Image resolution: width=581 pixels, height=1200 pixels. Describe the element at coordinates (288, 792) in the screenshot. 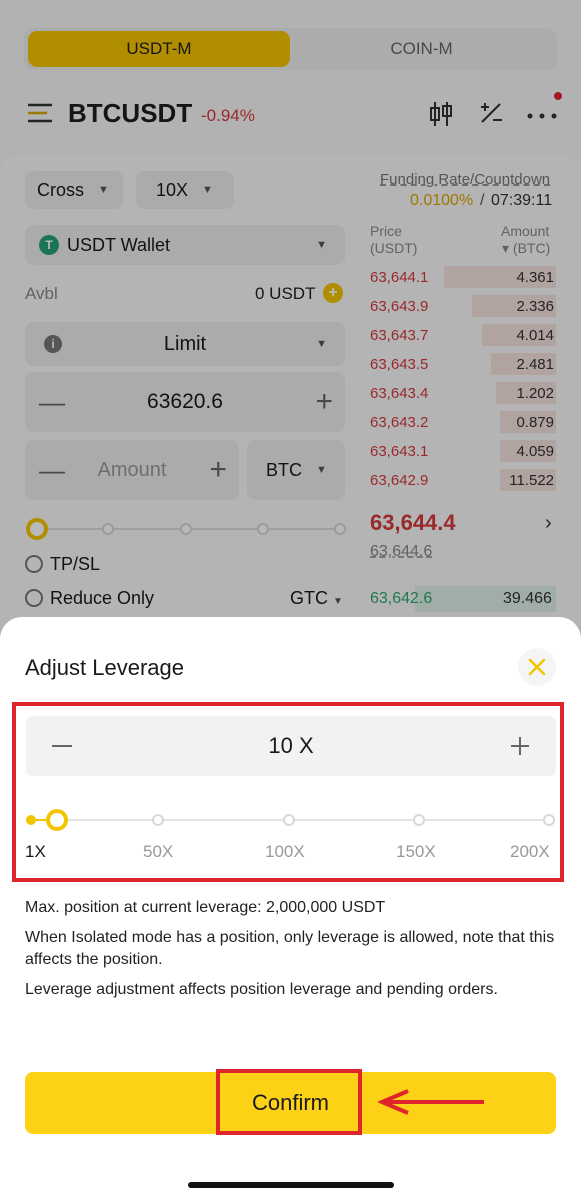

I see `highlight-frame` at that location.